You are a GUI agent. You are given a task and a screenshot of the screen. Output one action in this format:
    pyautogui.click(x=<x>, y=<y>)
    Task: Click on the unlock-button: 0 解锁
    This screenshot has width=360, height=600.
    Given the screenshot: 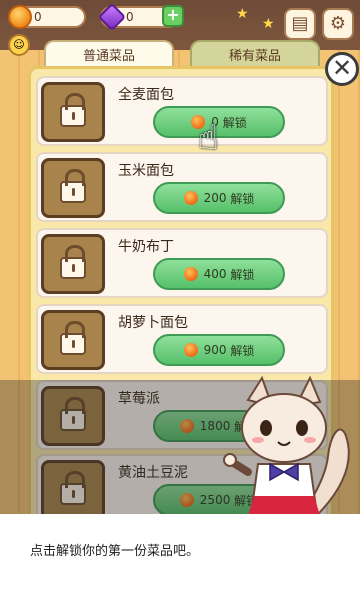 What is the action you would take?
    pyautogui.click(x=219, y=122)
    